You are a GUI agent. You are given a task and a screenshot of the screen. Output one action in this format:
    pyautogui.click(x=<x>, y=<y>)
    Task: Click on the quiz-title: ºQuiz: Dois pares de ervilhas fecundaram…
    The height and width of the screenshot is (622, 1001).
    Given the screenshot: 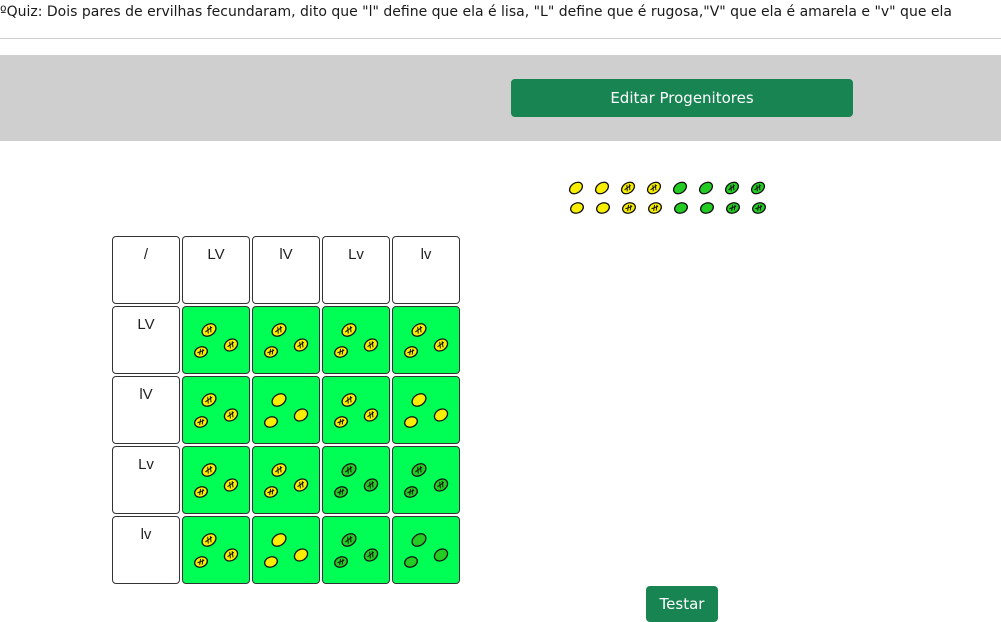 What is the action you would take?
    pyautogui.click(x=476, y=12)
    